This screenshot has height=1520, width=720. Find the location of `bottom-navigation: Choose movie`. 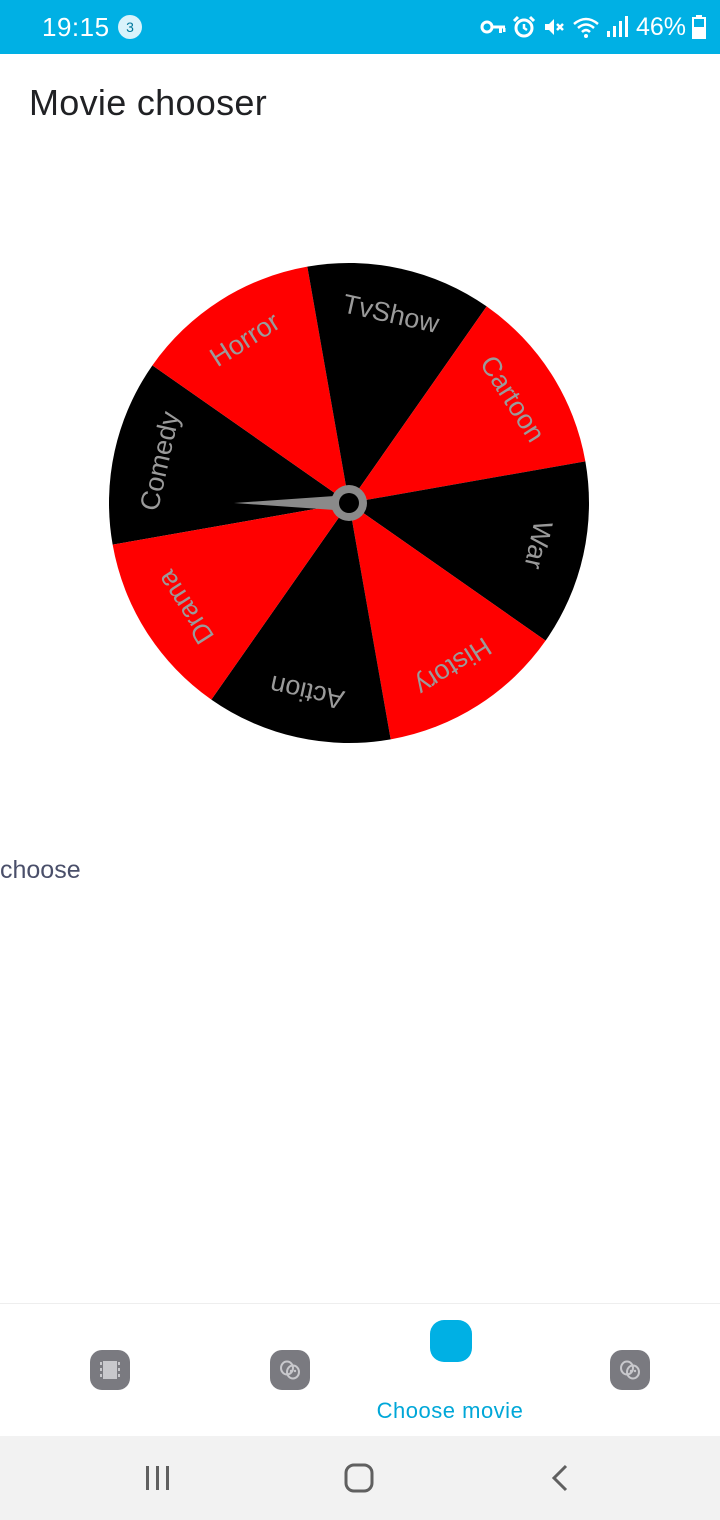

bottom-navigation: Choose movie is located at coordinates (360, 1370).